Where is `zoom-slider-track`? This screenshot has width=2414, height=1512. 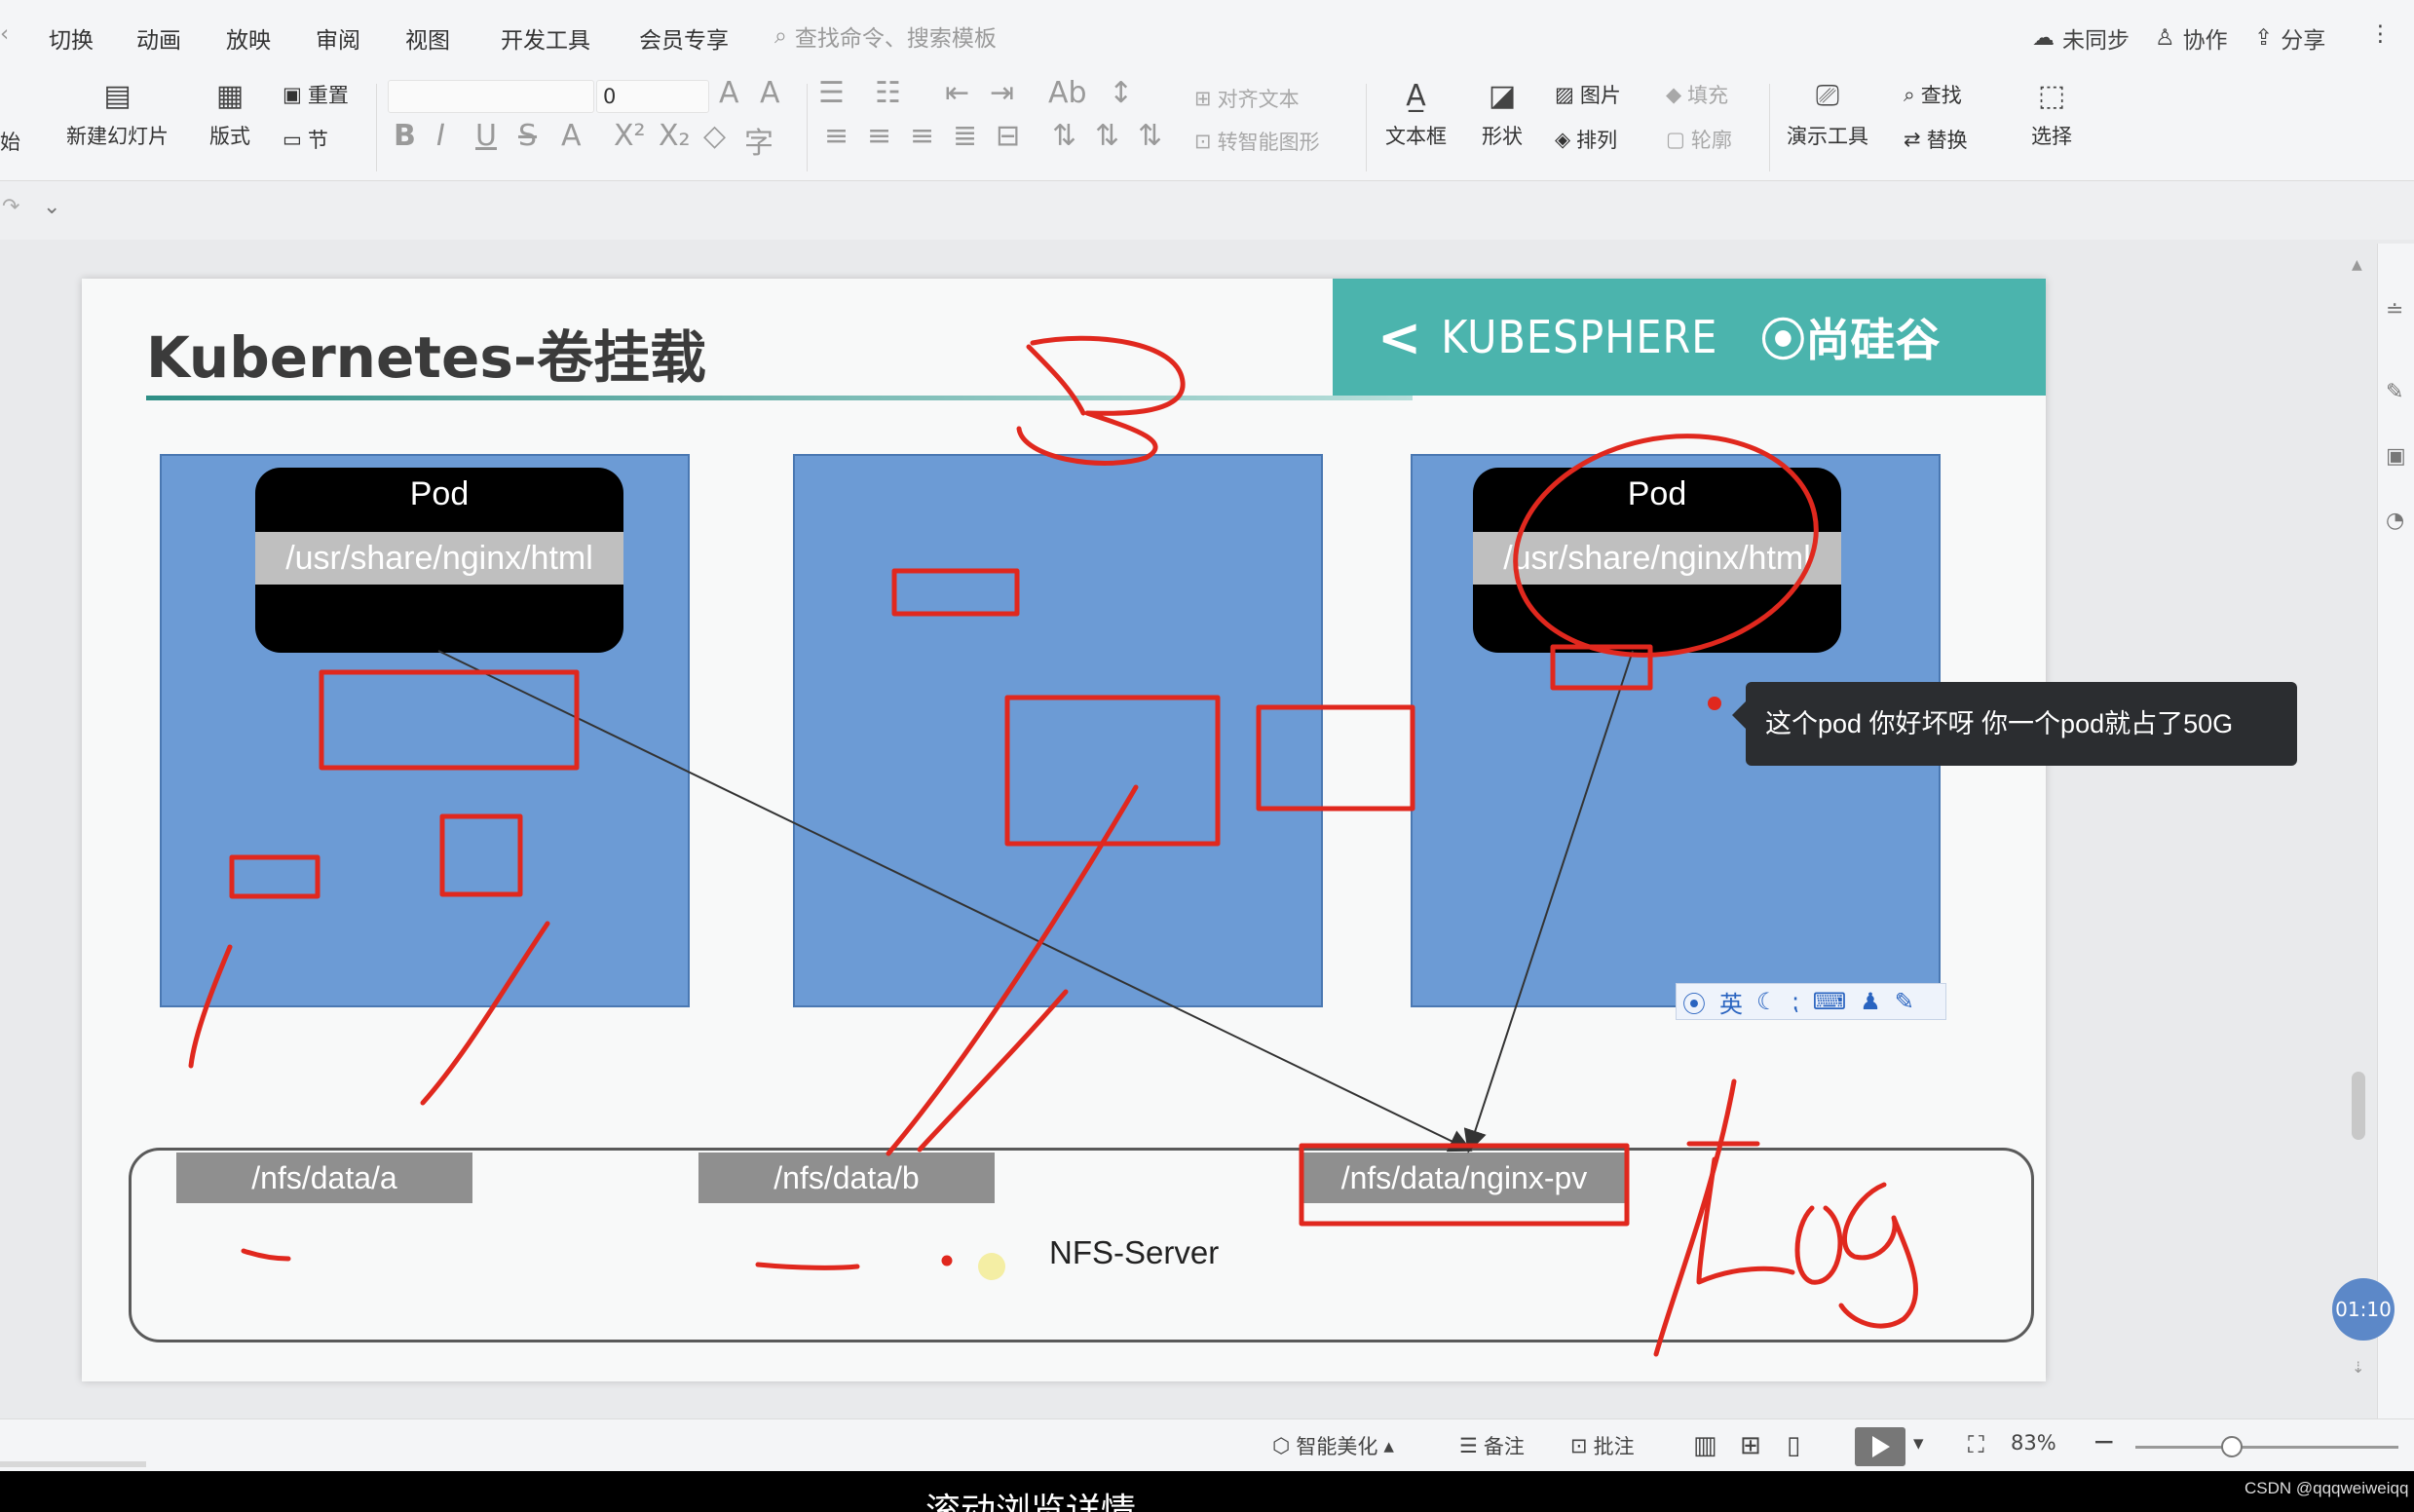
zoom-slider-track is located at coordinates (2266, 1447).